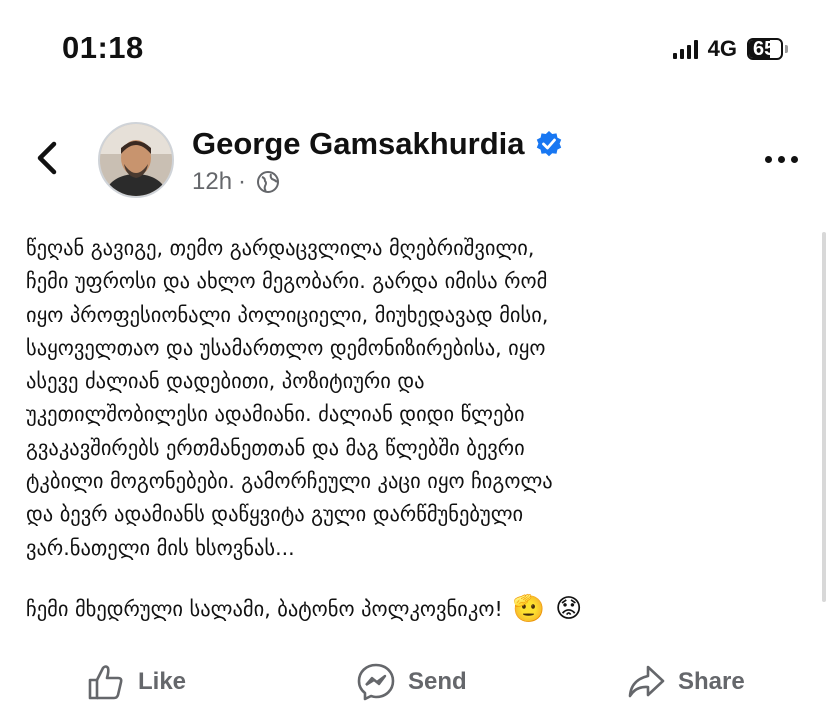 The height and width of the screenshot is (724, 828). Describe the element at coordinates (824, 417) in the screenshot. I see `scrollbar` at that location.